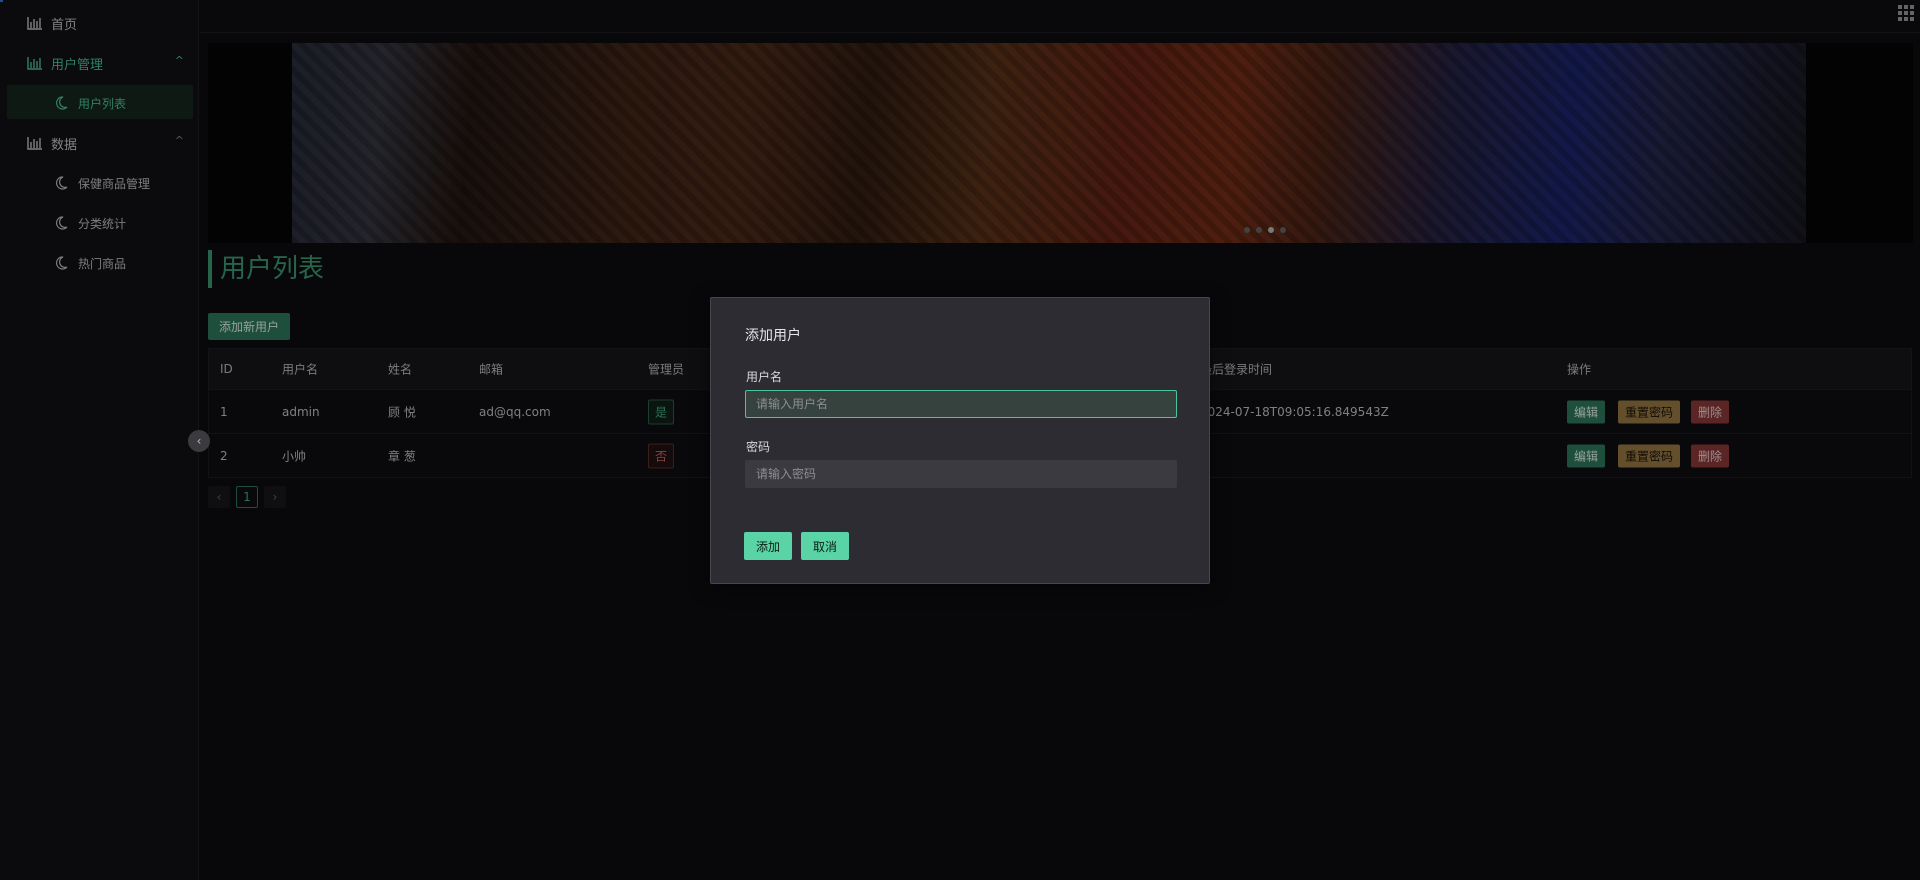 The height and width of the screenshot is (880, 1920). What do you see at coordinates (961, 404) in the screenshot?
I see `username-input` at bounding box center [961, 404].